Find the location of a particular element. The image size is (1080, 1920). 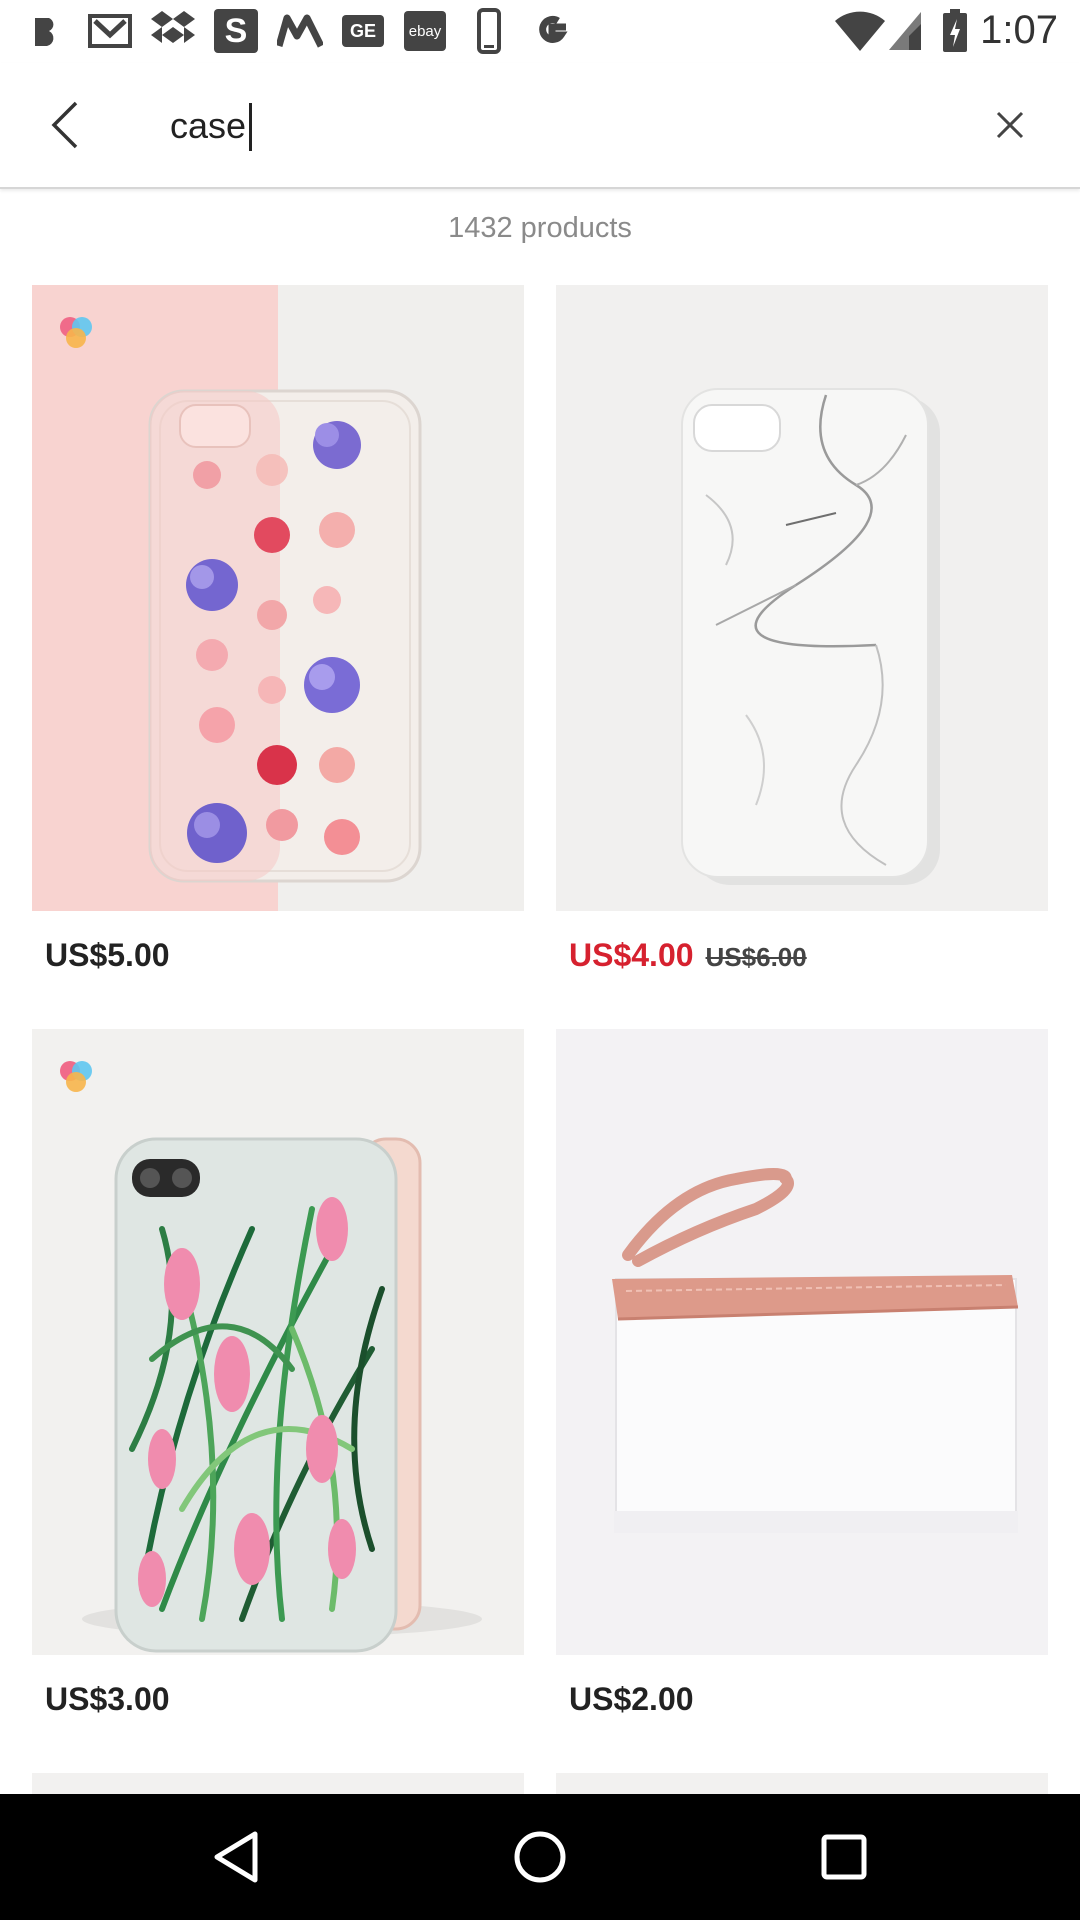

nav-recents-icon is located at coordinates (844, 1857).